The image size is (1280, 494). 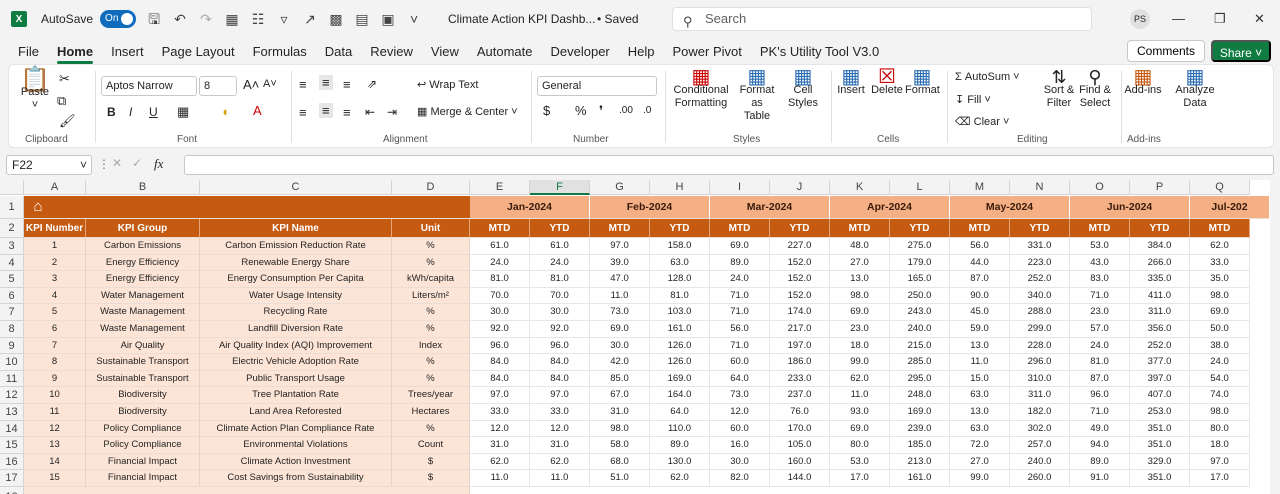 What do you see at coordinates (980, 279) in the screenshot?
I see `mtd-value-cell: 87.0` at bounding box center [980, 279].